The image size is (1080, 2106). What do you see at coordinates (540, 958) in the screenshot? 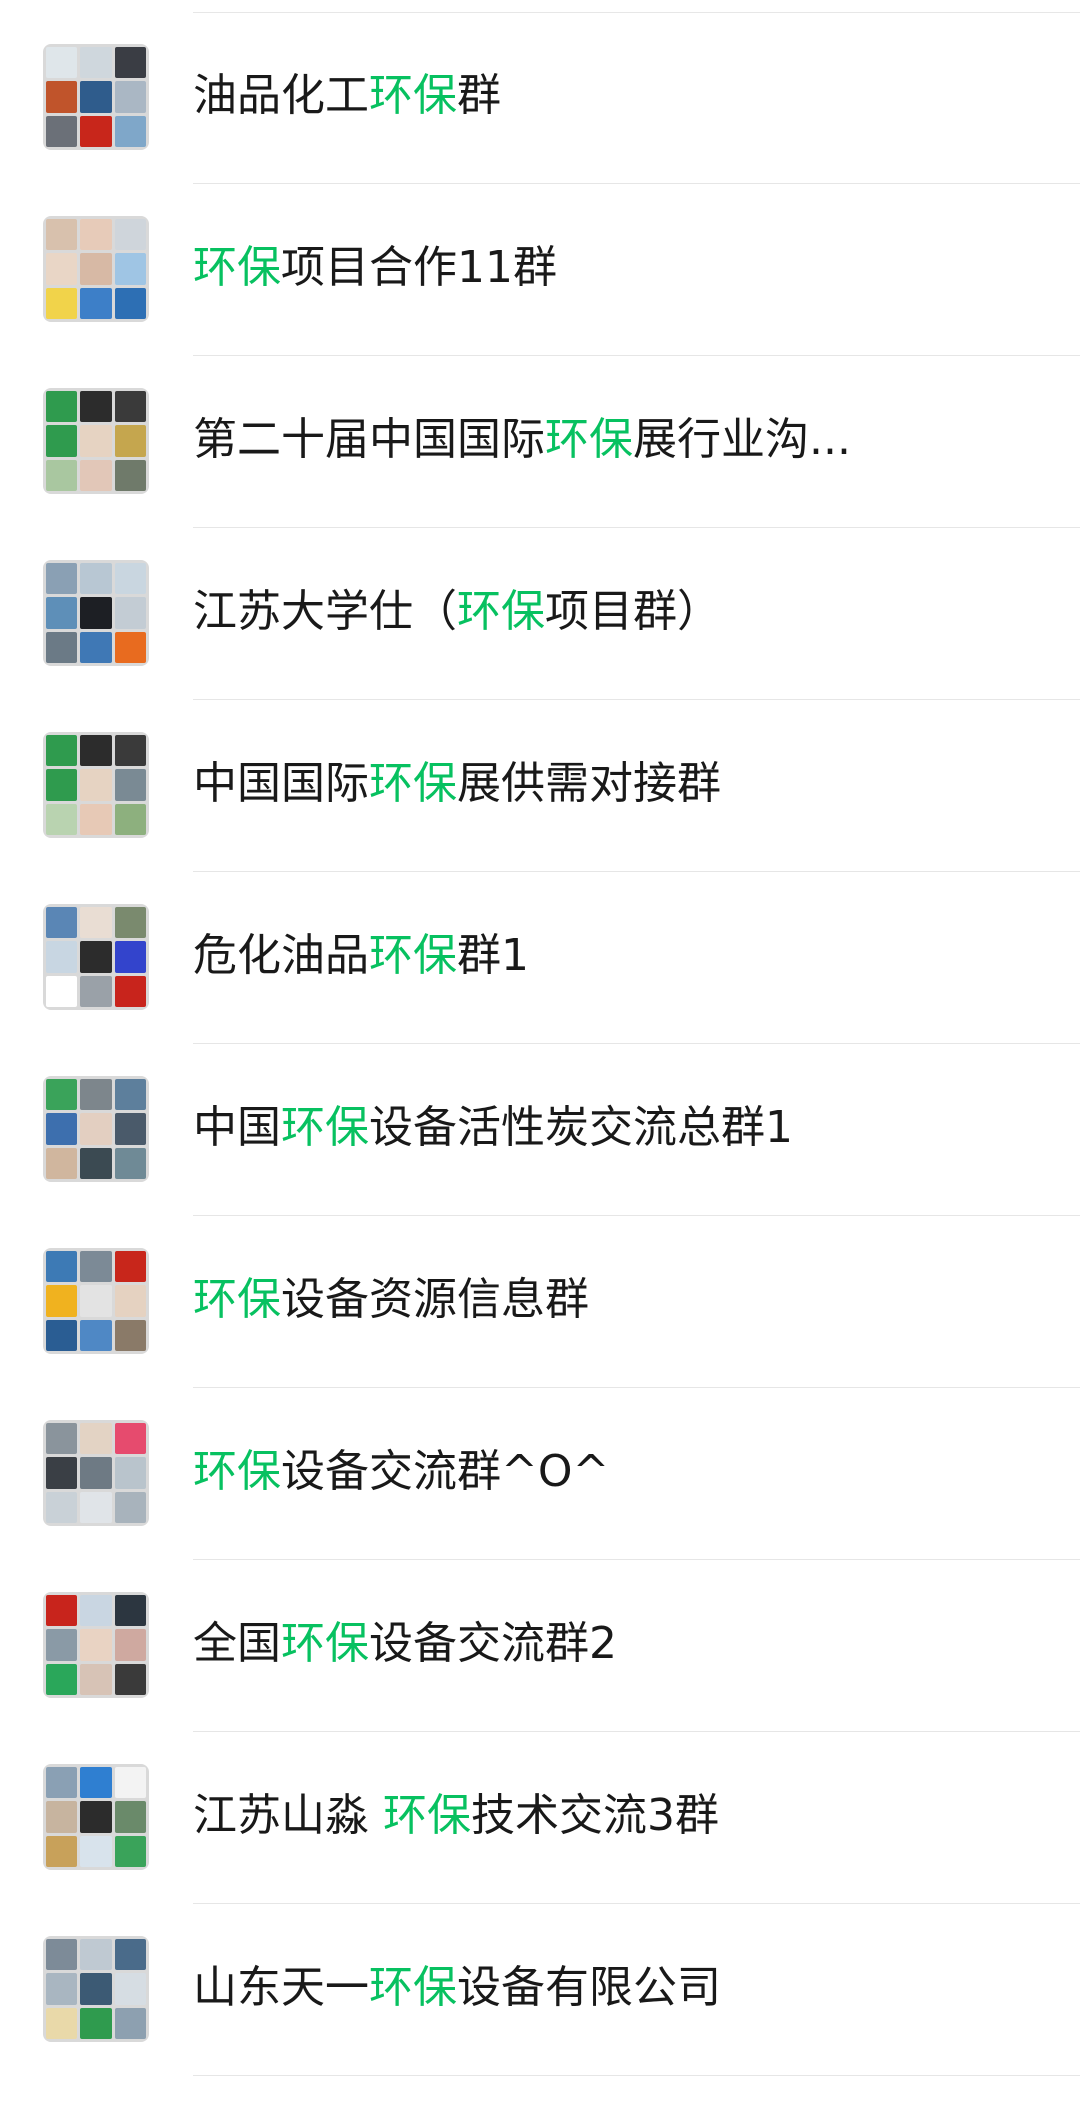
I see `group-list-item: 危化油品环保群1` at bounding box center [540, 958].